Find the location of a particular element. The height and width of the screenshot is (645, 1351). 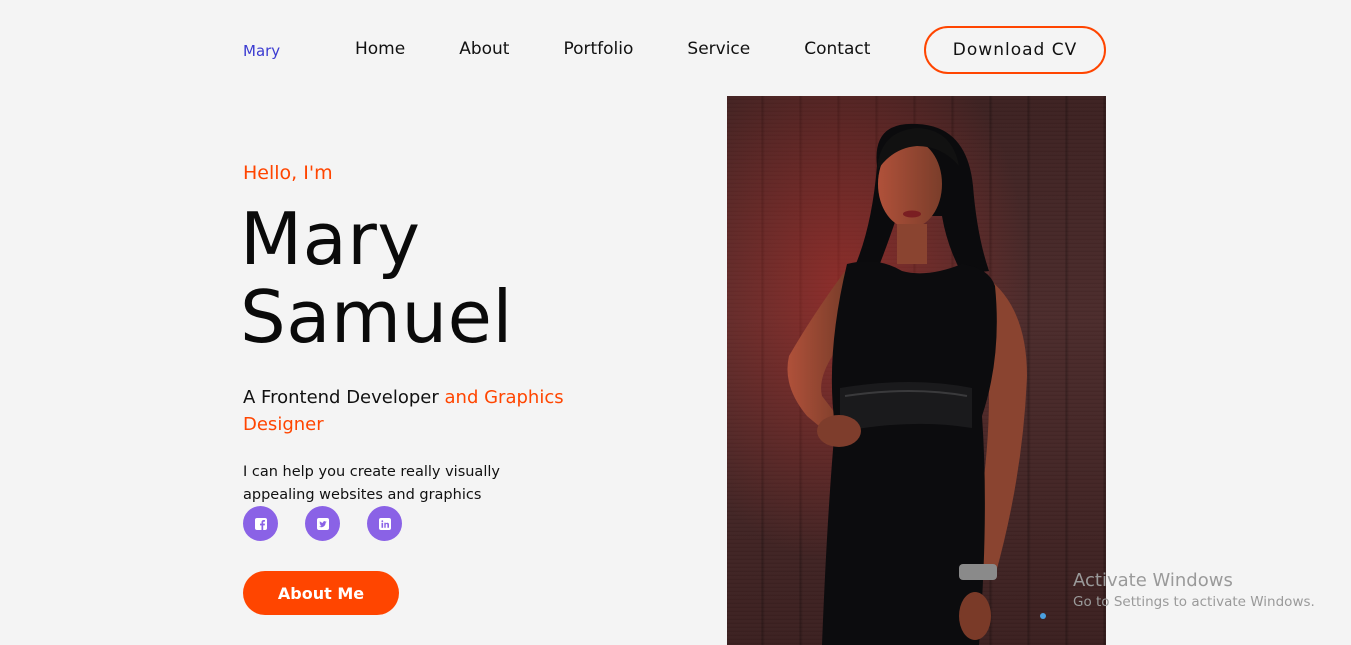

nav-link-contact: Contact is located at coordinates (837, 49).